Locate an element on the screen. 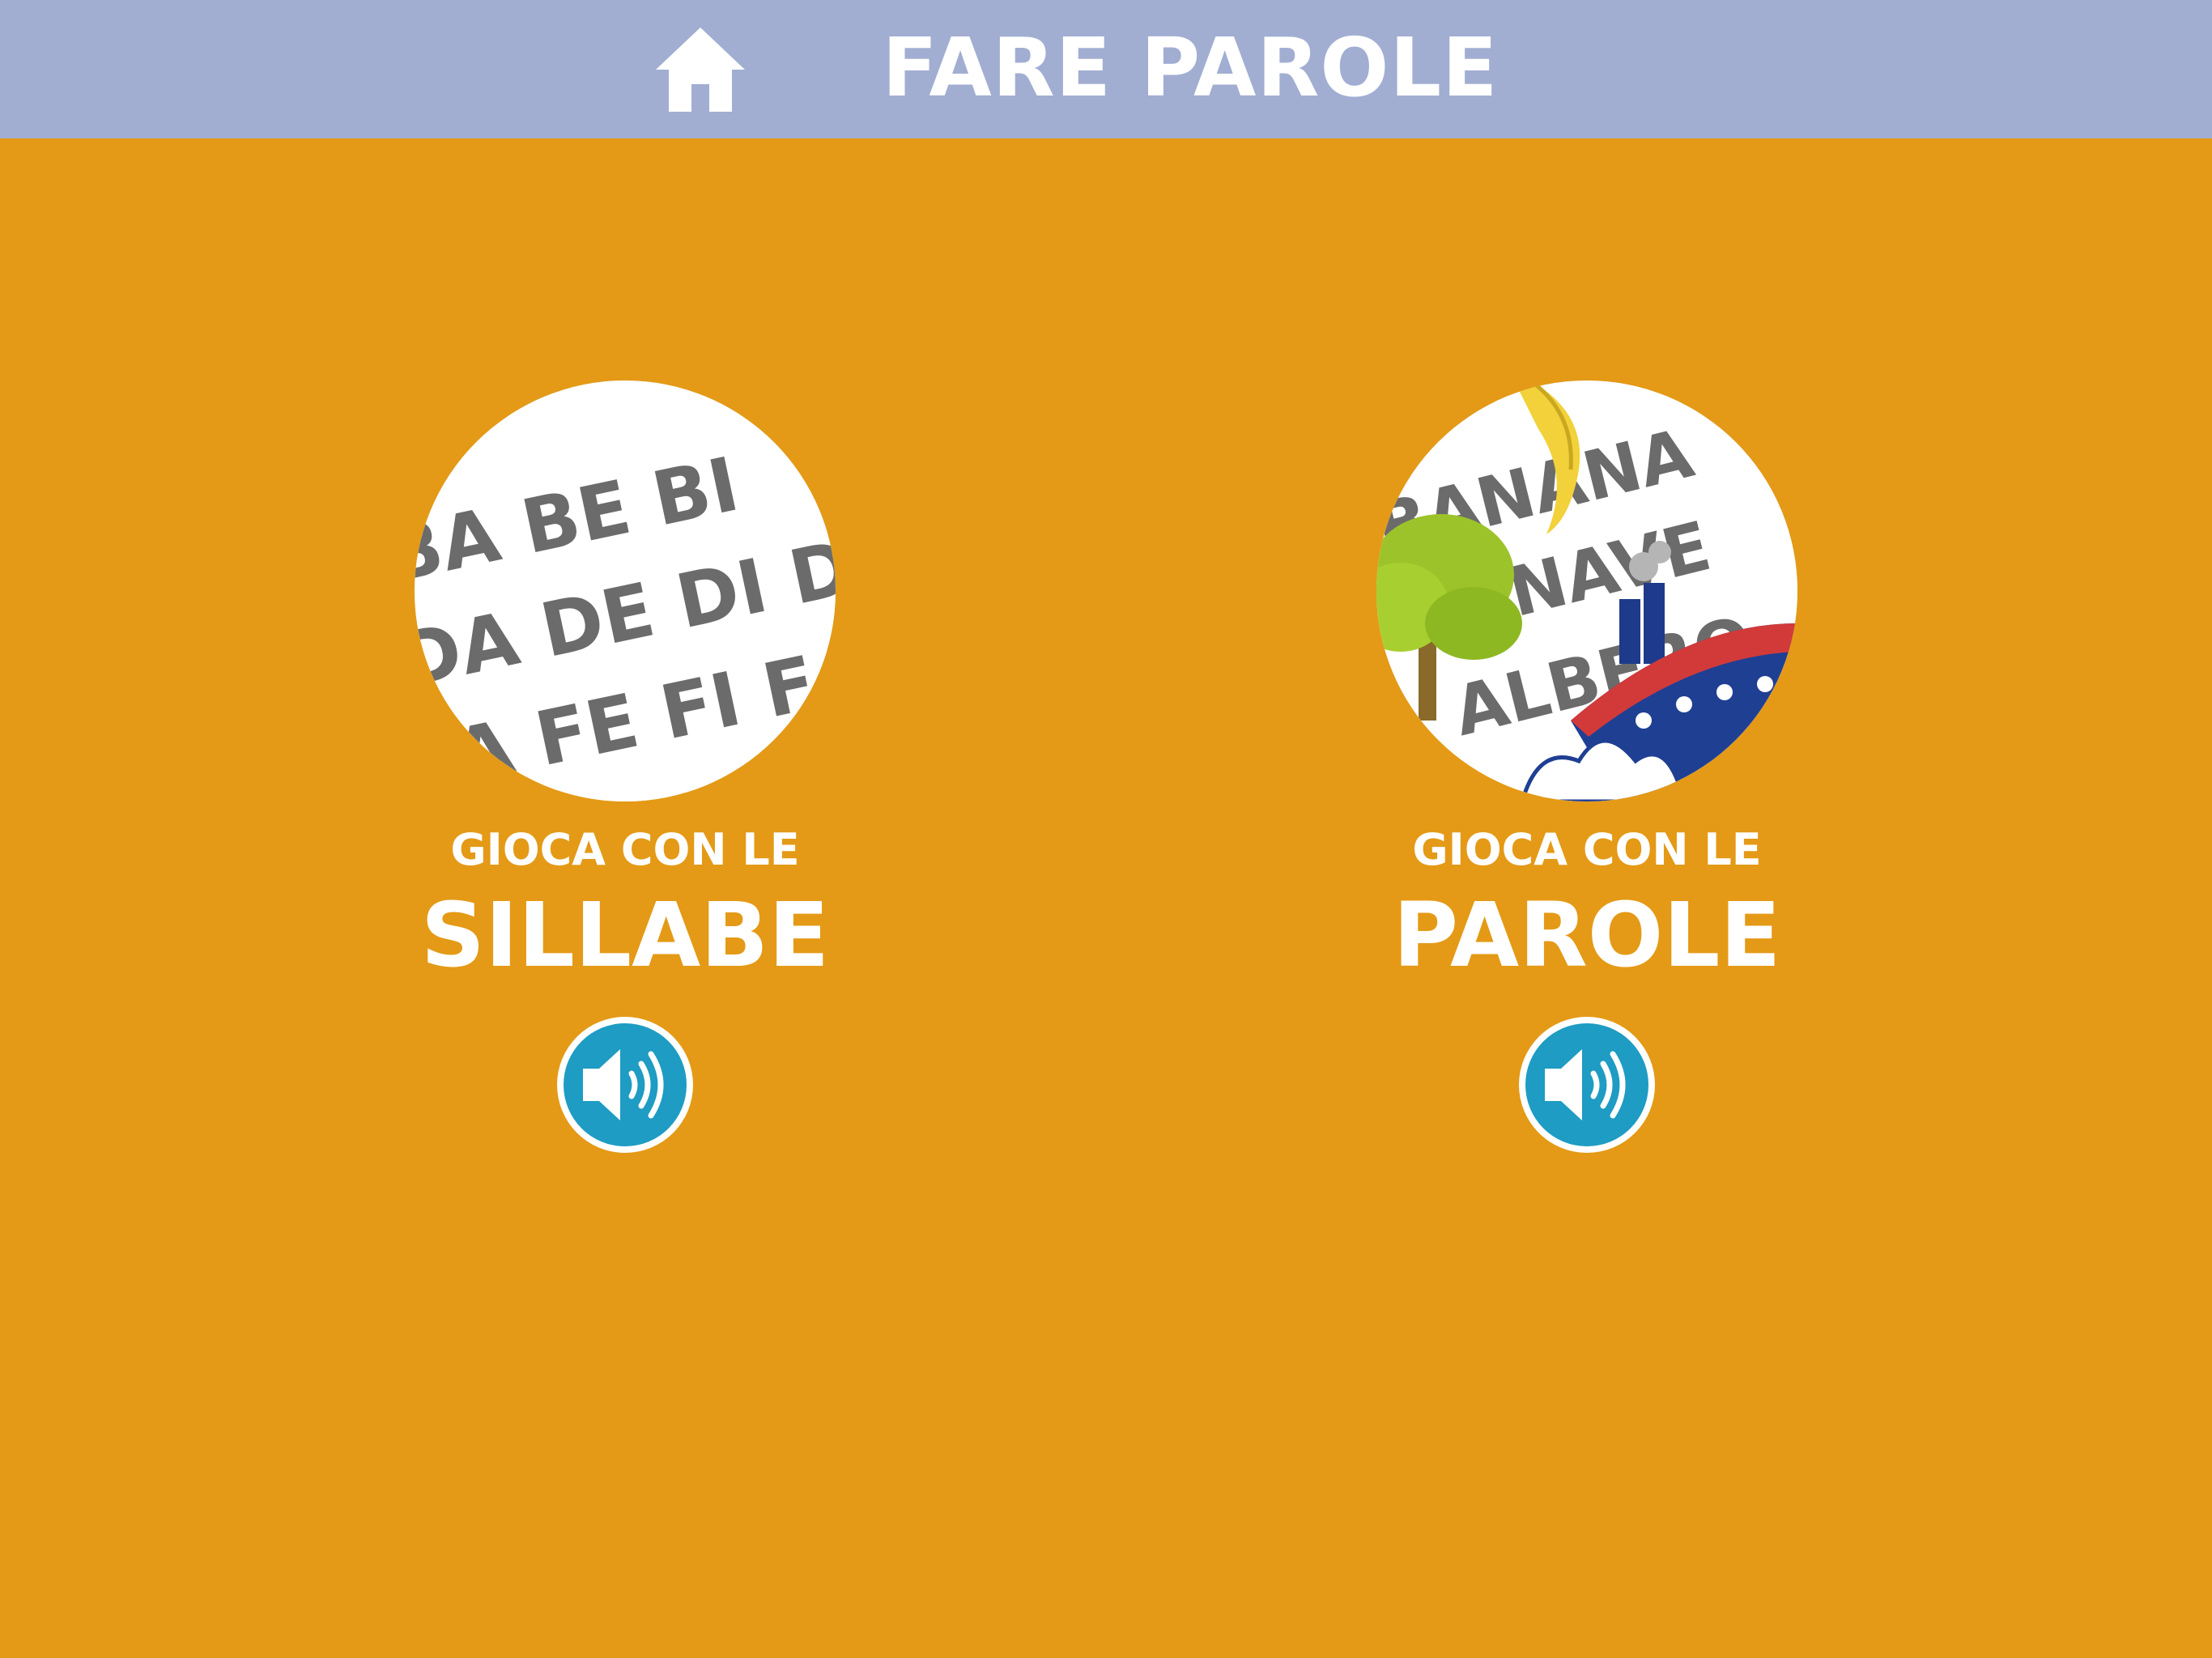 This screenshot has width=2212, height=1658. parole-subtitle: GIOCA CON LE is located at coordinates (1587, 849).